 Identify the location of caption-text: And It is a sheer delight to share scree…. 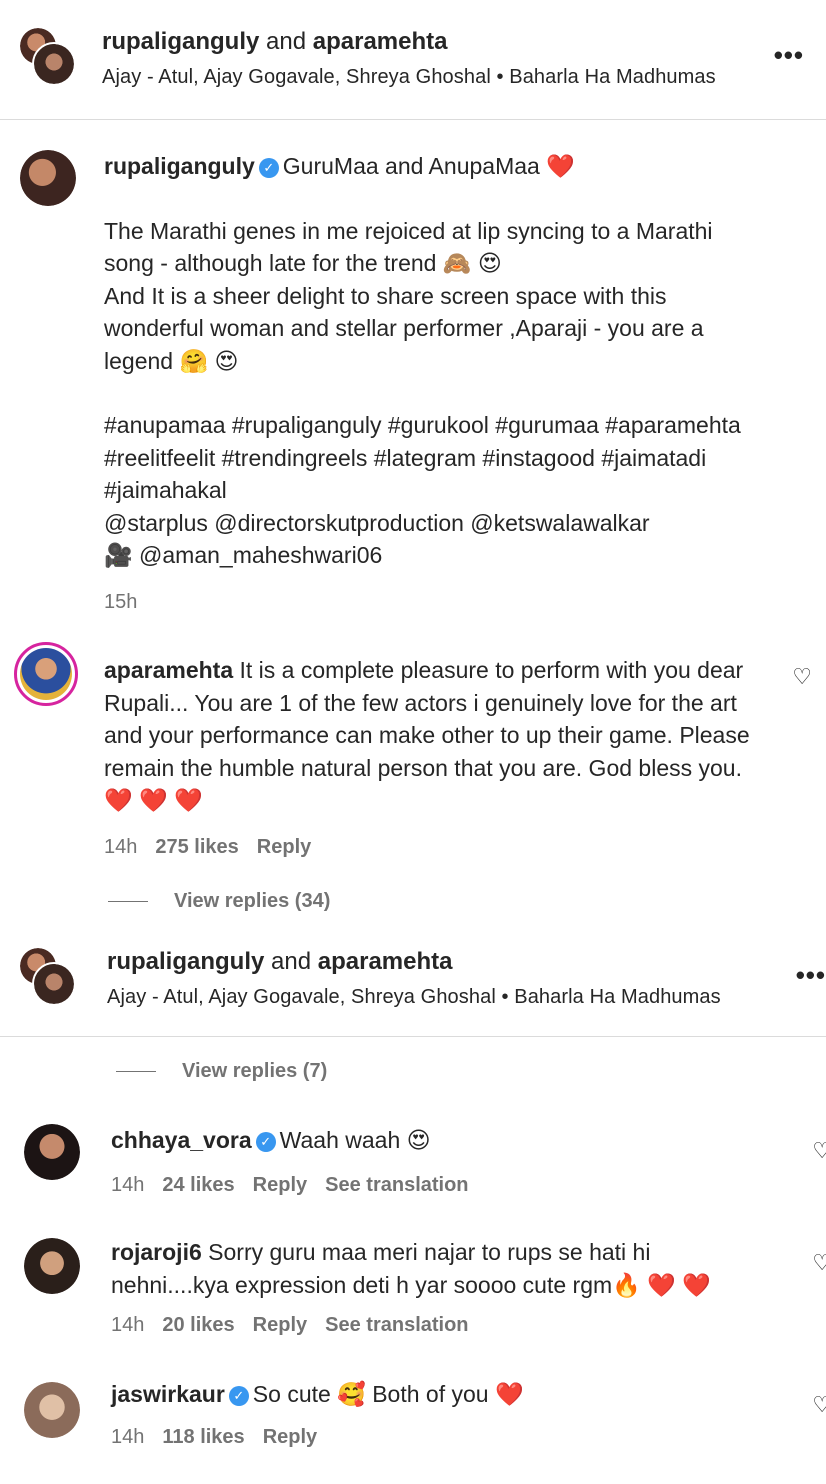
(385, 295).